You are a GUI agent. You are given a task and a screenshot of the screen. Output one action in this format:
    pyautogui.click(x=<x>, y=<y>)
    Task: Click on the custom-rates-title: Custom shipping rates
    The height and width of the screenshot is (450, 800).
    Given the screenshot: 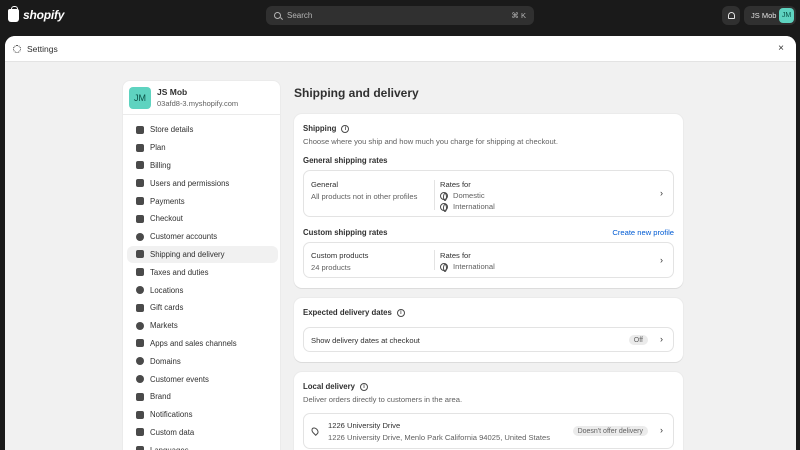 What is the action you would take?
    pyautogui.click(x=345, y=232)
    